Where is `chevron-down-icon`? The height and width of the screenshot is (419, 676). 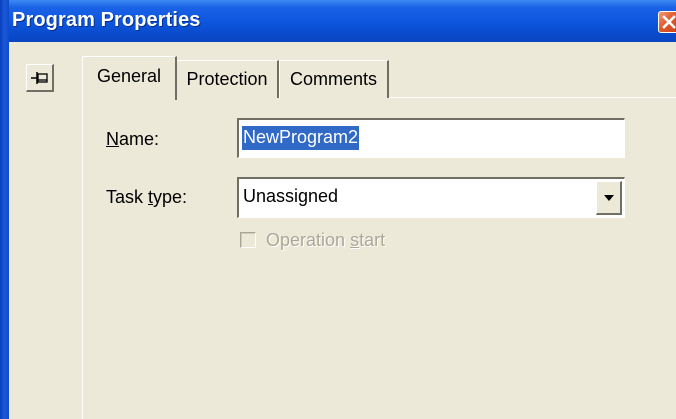
chevron-down-icon is located at coordinates (609, 198).